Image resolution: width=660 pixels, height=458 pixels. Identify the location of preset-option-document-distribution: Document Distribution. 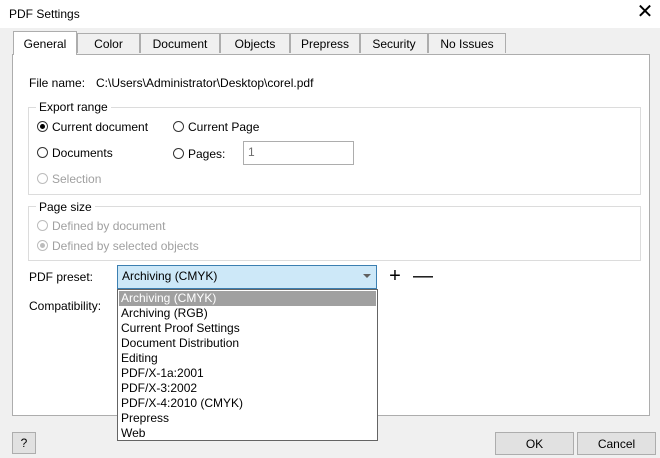
(247, 343).